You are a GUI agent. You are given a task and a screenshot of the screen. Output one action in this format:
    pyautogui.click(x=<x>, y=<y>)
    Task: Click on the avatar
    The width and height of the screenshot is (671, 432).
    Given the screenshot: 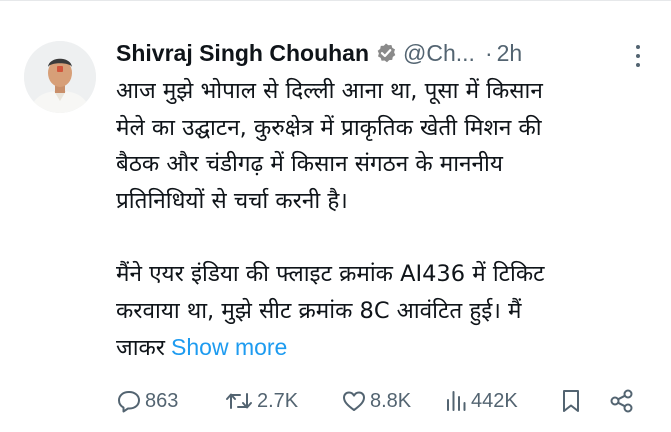 What is the action you would take?
    pyautogui.click(x=60, y=77)
    